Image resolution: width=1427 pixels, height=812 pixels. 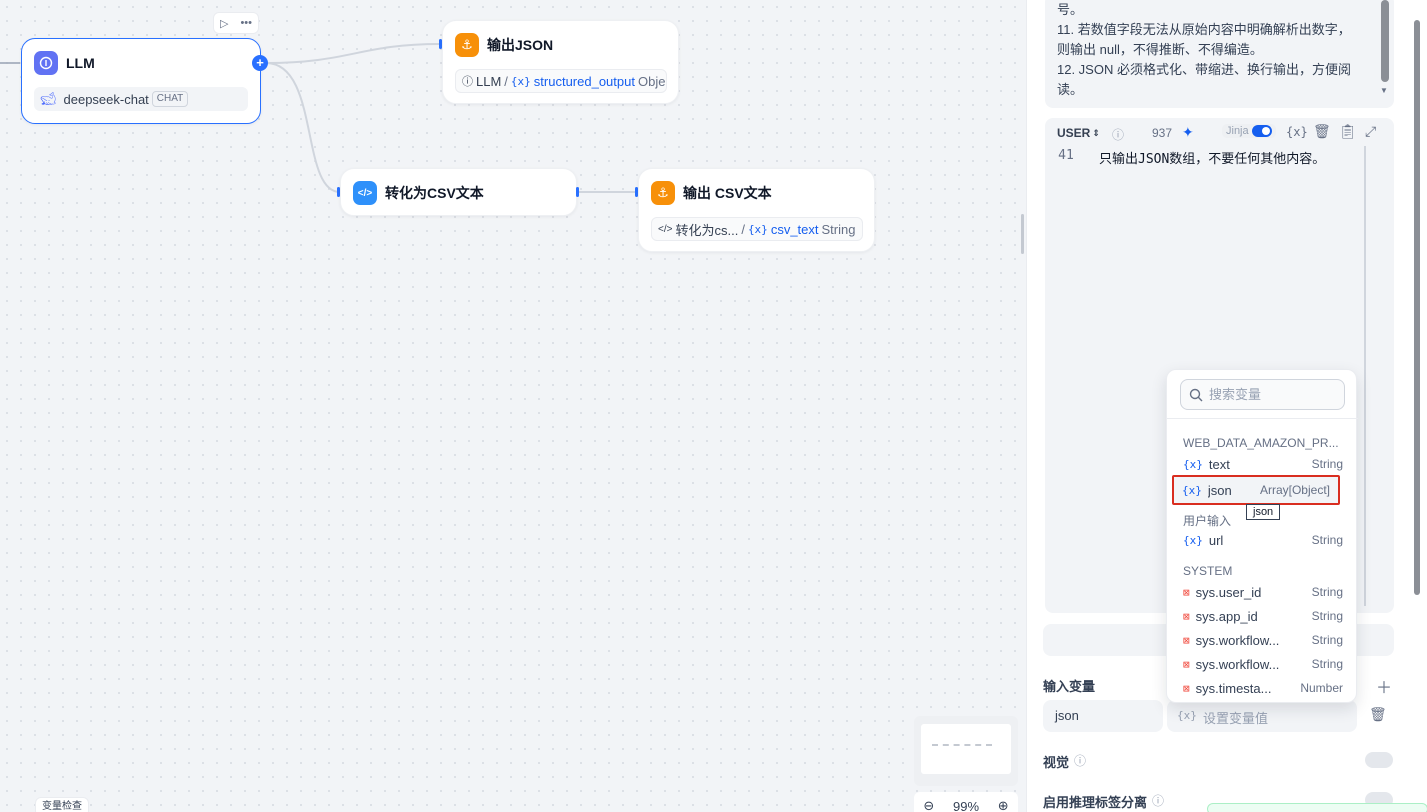 I want to click on llm-icon, so click(x=46, y=63).